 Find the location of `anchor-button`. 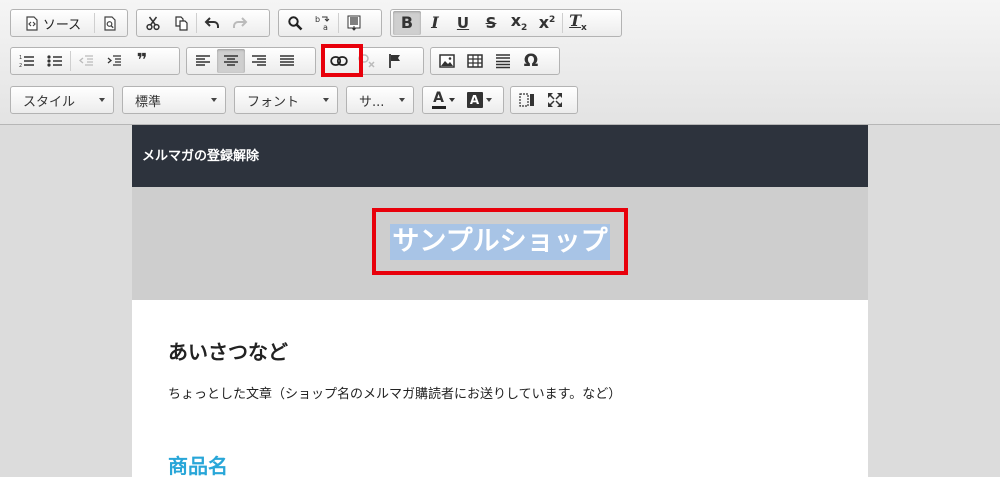

anchor-button is located at coordinates (395, 61).